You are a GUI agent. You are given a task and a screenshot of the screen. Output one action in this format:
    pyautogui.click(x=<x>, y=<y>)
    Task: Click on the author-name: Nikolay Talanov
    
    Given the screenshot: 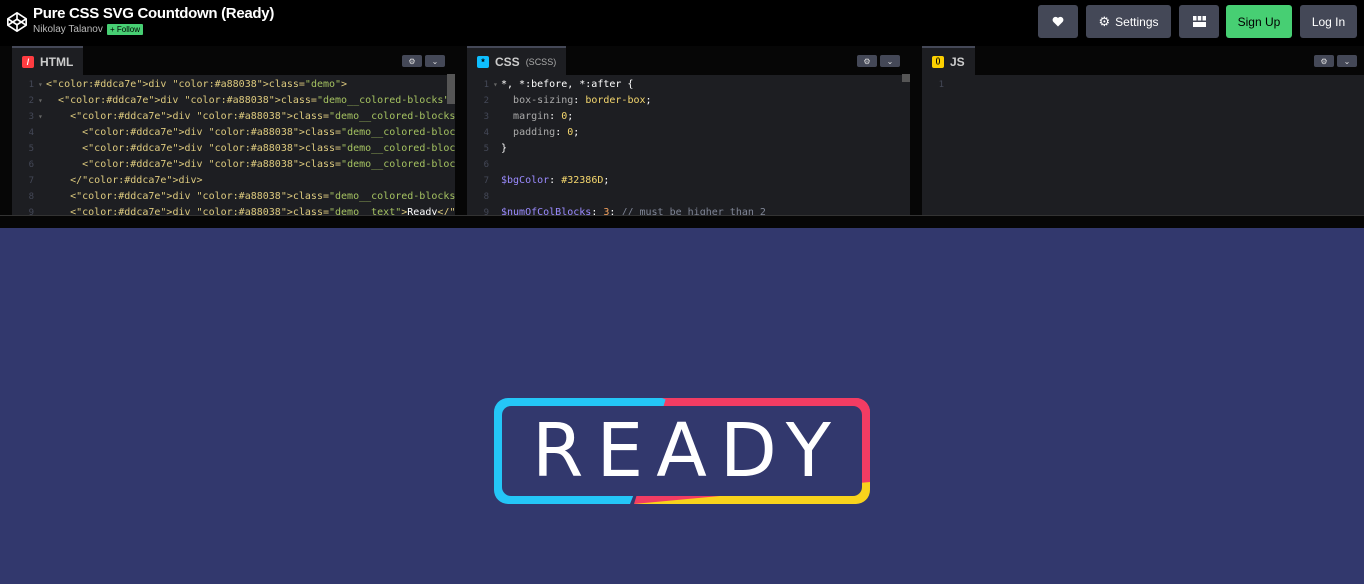 What is the action you would take?
    pyautogui.click(x=68, y=29)
    